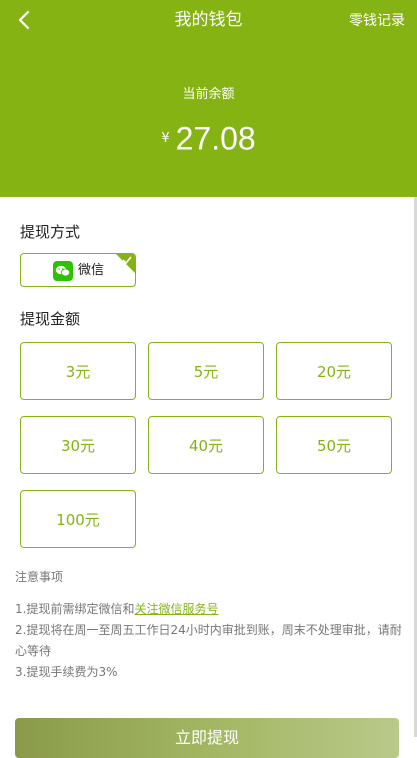 Image resolution: width=417 pixels, height=758 pixels. What do you see at coordinates (78, 371) in the screenshot?
I see `amount-option-3: 3元` at bounding box center [78, 371].